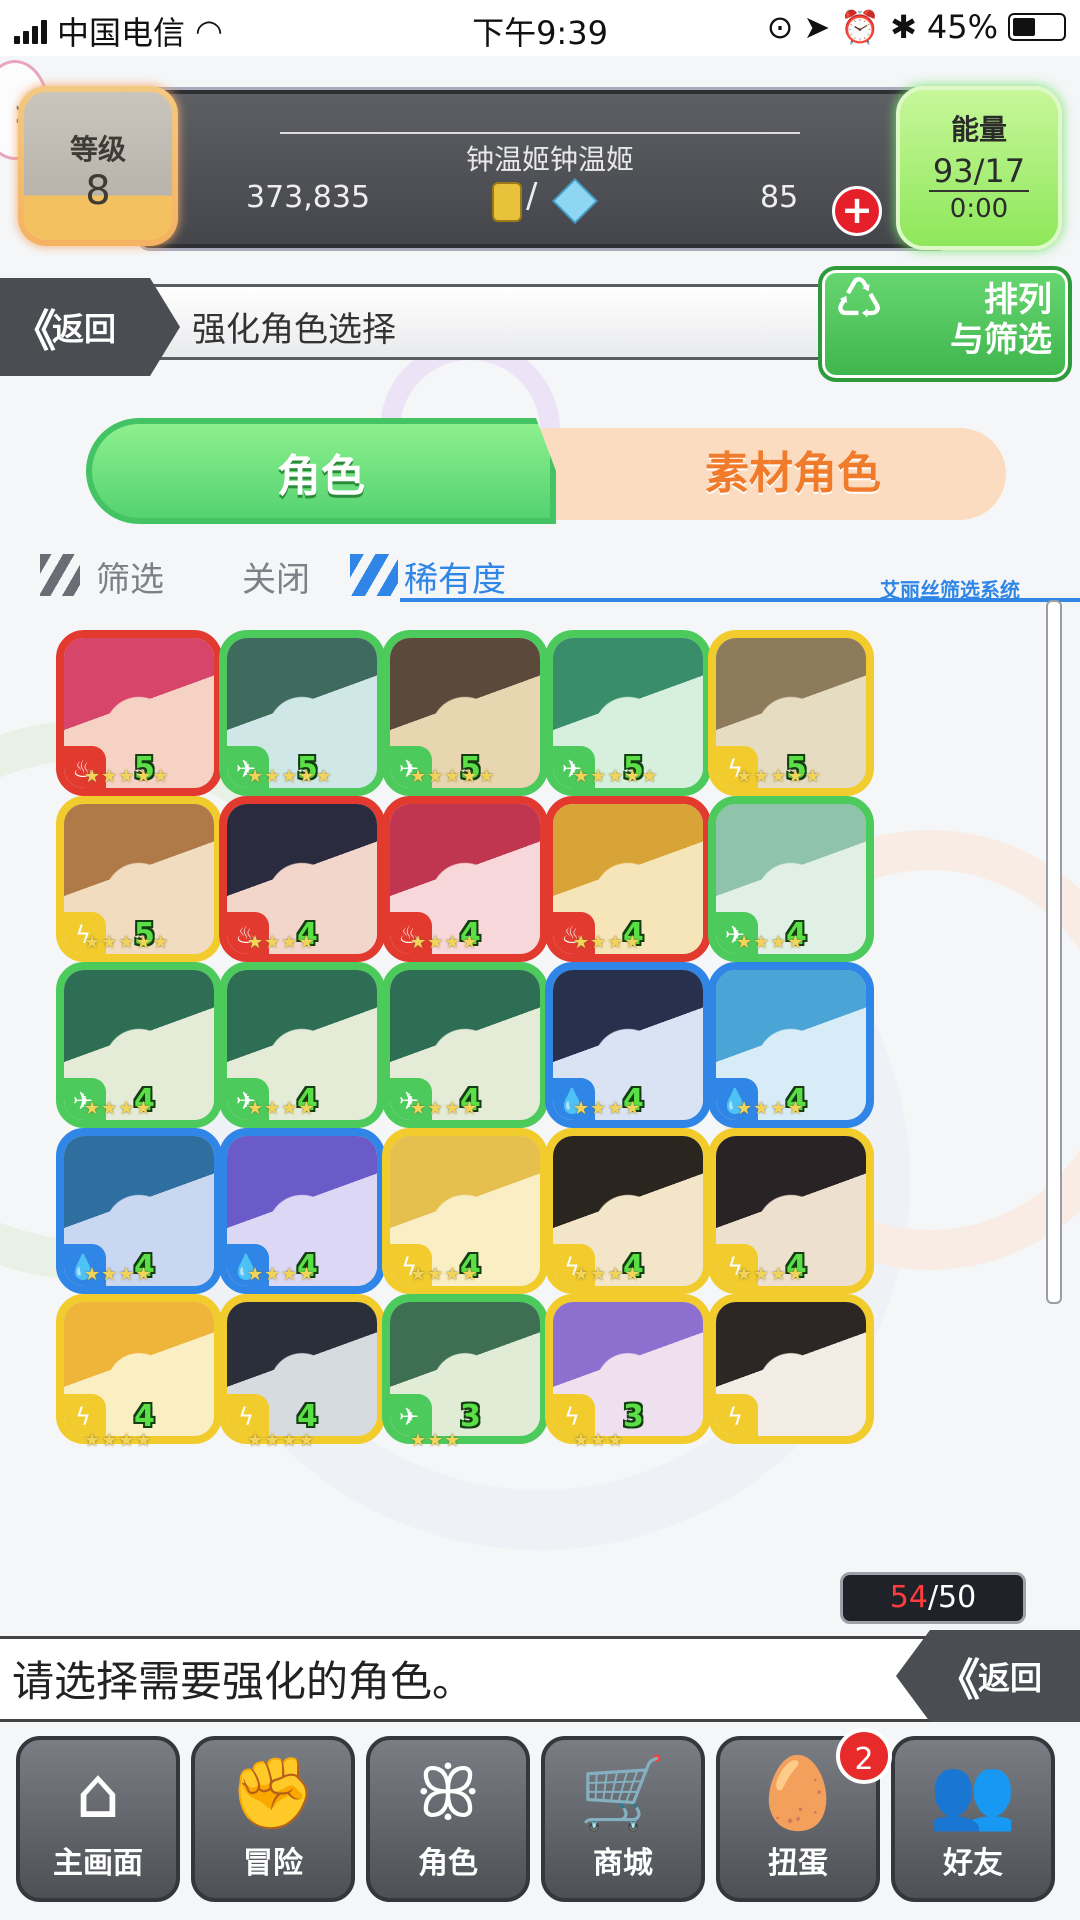 The height and width of the screenshot is (1920, 1080). I want to click on rarity-label: 稀有度, so click(455, 576).